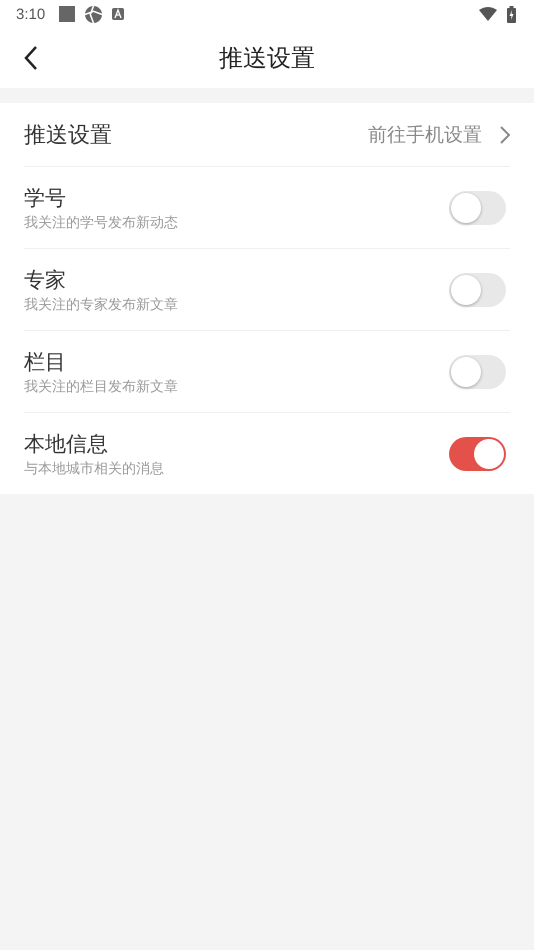 The width and height of the screenshot is (534, 950). I want to click on setting-description: 我关注的学号发布新动态, so click(101, 223).